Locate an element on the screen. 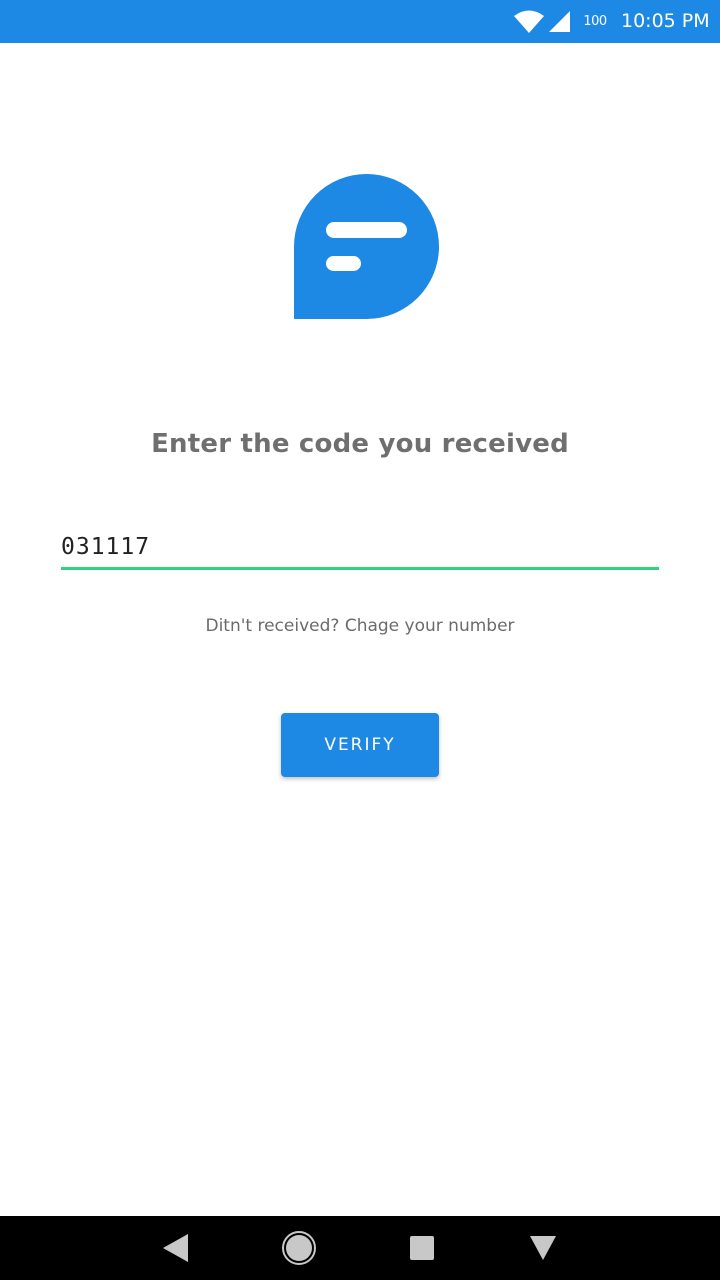  chat-bubble-logo is located at coordinates (366, 246).